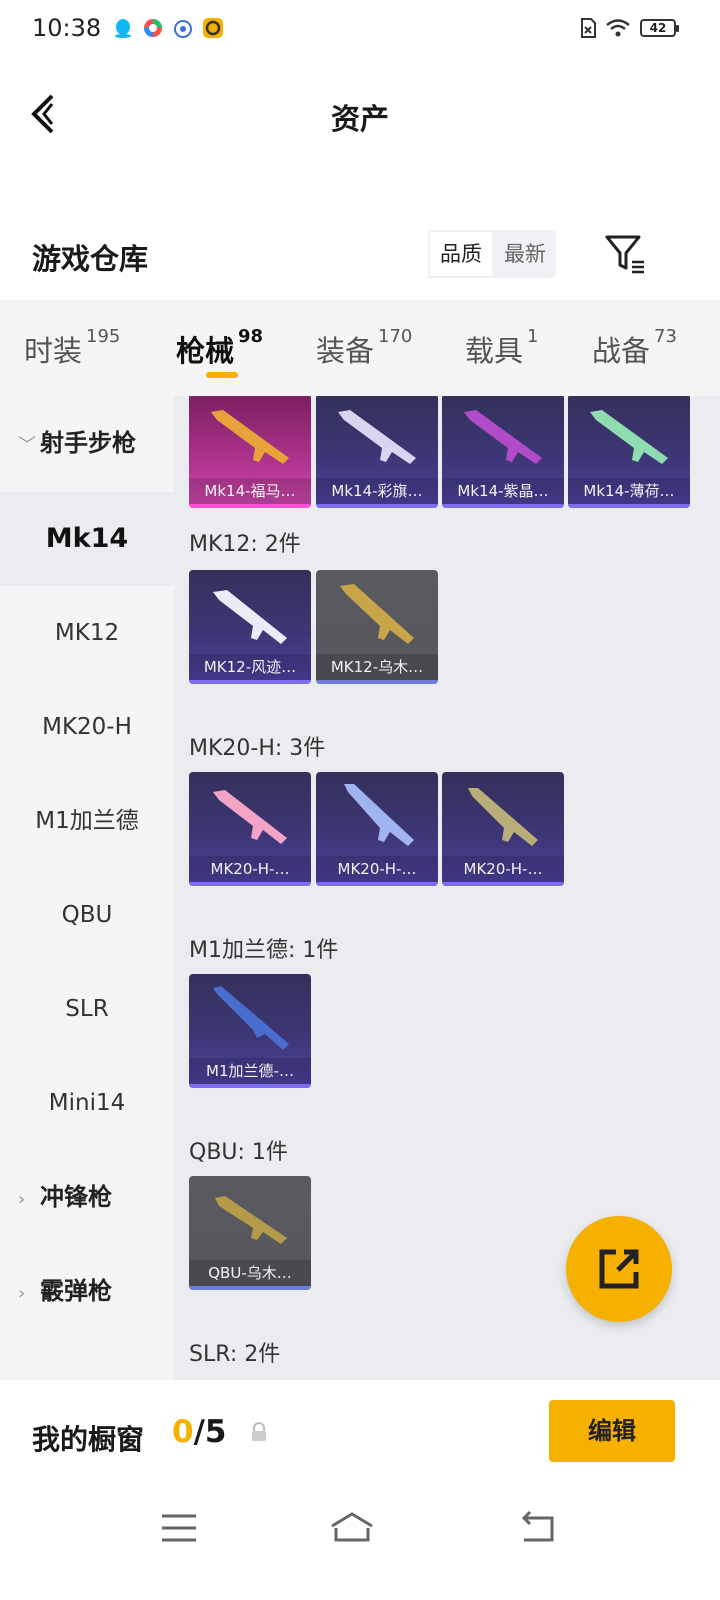  I want to click on menu-icon, so click(179, 1528).